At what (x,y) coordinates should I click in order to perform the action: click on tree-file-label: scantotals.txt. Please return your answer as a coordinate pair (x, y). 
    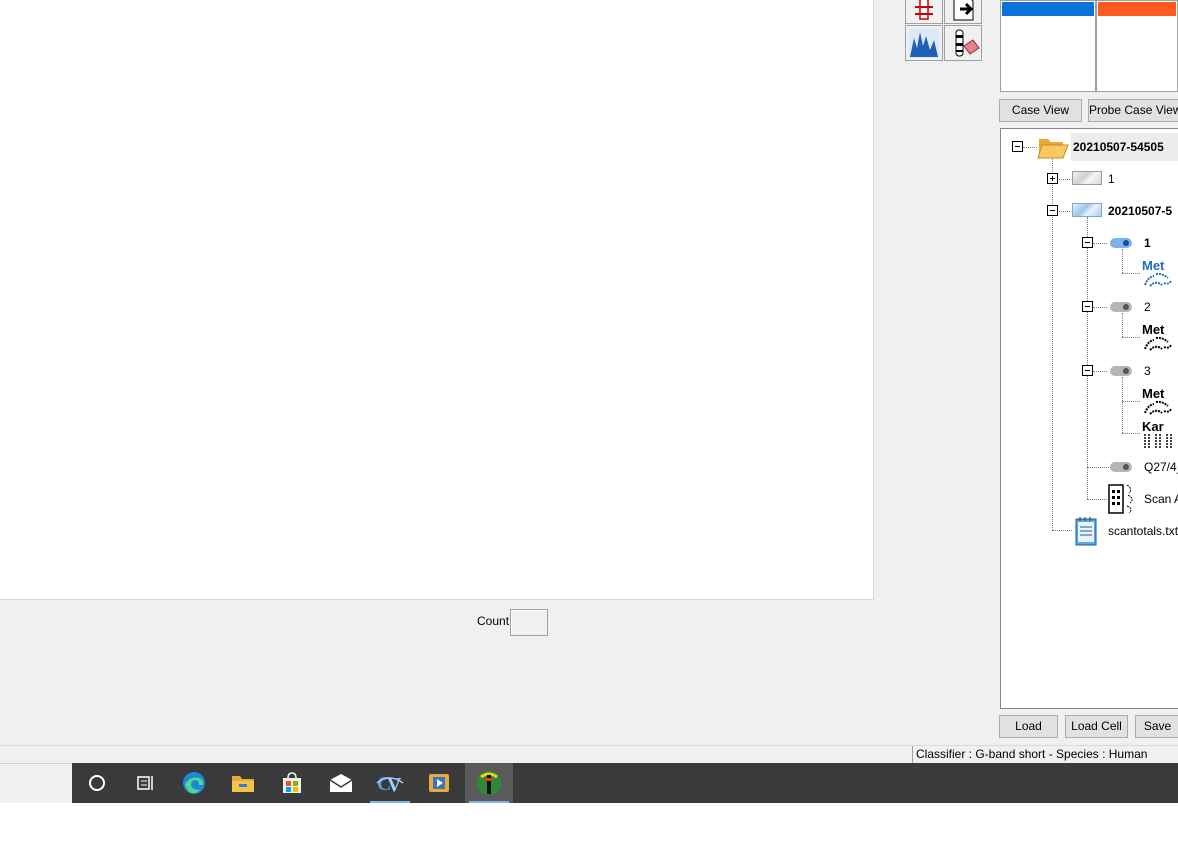
    Looking at the image, I should click on (1143, 531).